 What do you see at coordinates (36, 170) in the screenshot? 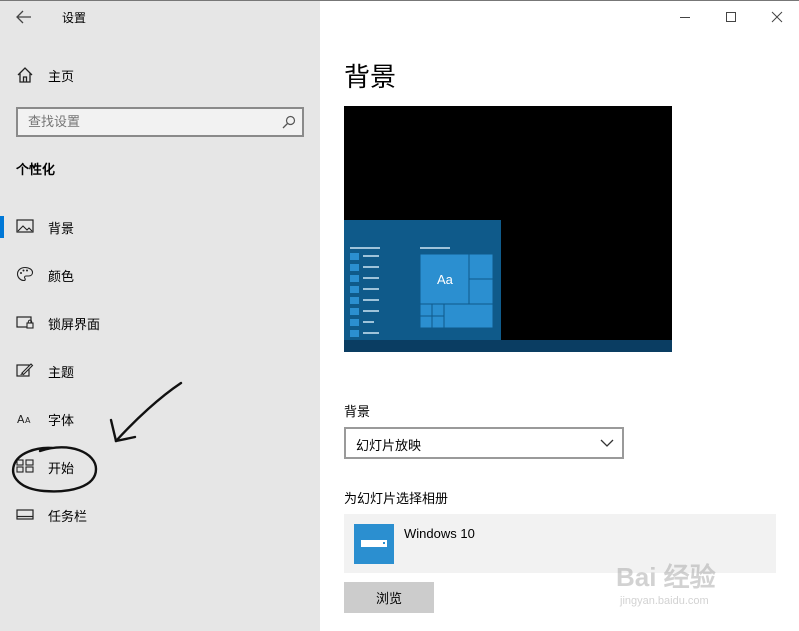
I see `section-title-personalization: 个性化` at bounding box center [36, 170].